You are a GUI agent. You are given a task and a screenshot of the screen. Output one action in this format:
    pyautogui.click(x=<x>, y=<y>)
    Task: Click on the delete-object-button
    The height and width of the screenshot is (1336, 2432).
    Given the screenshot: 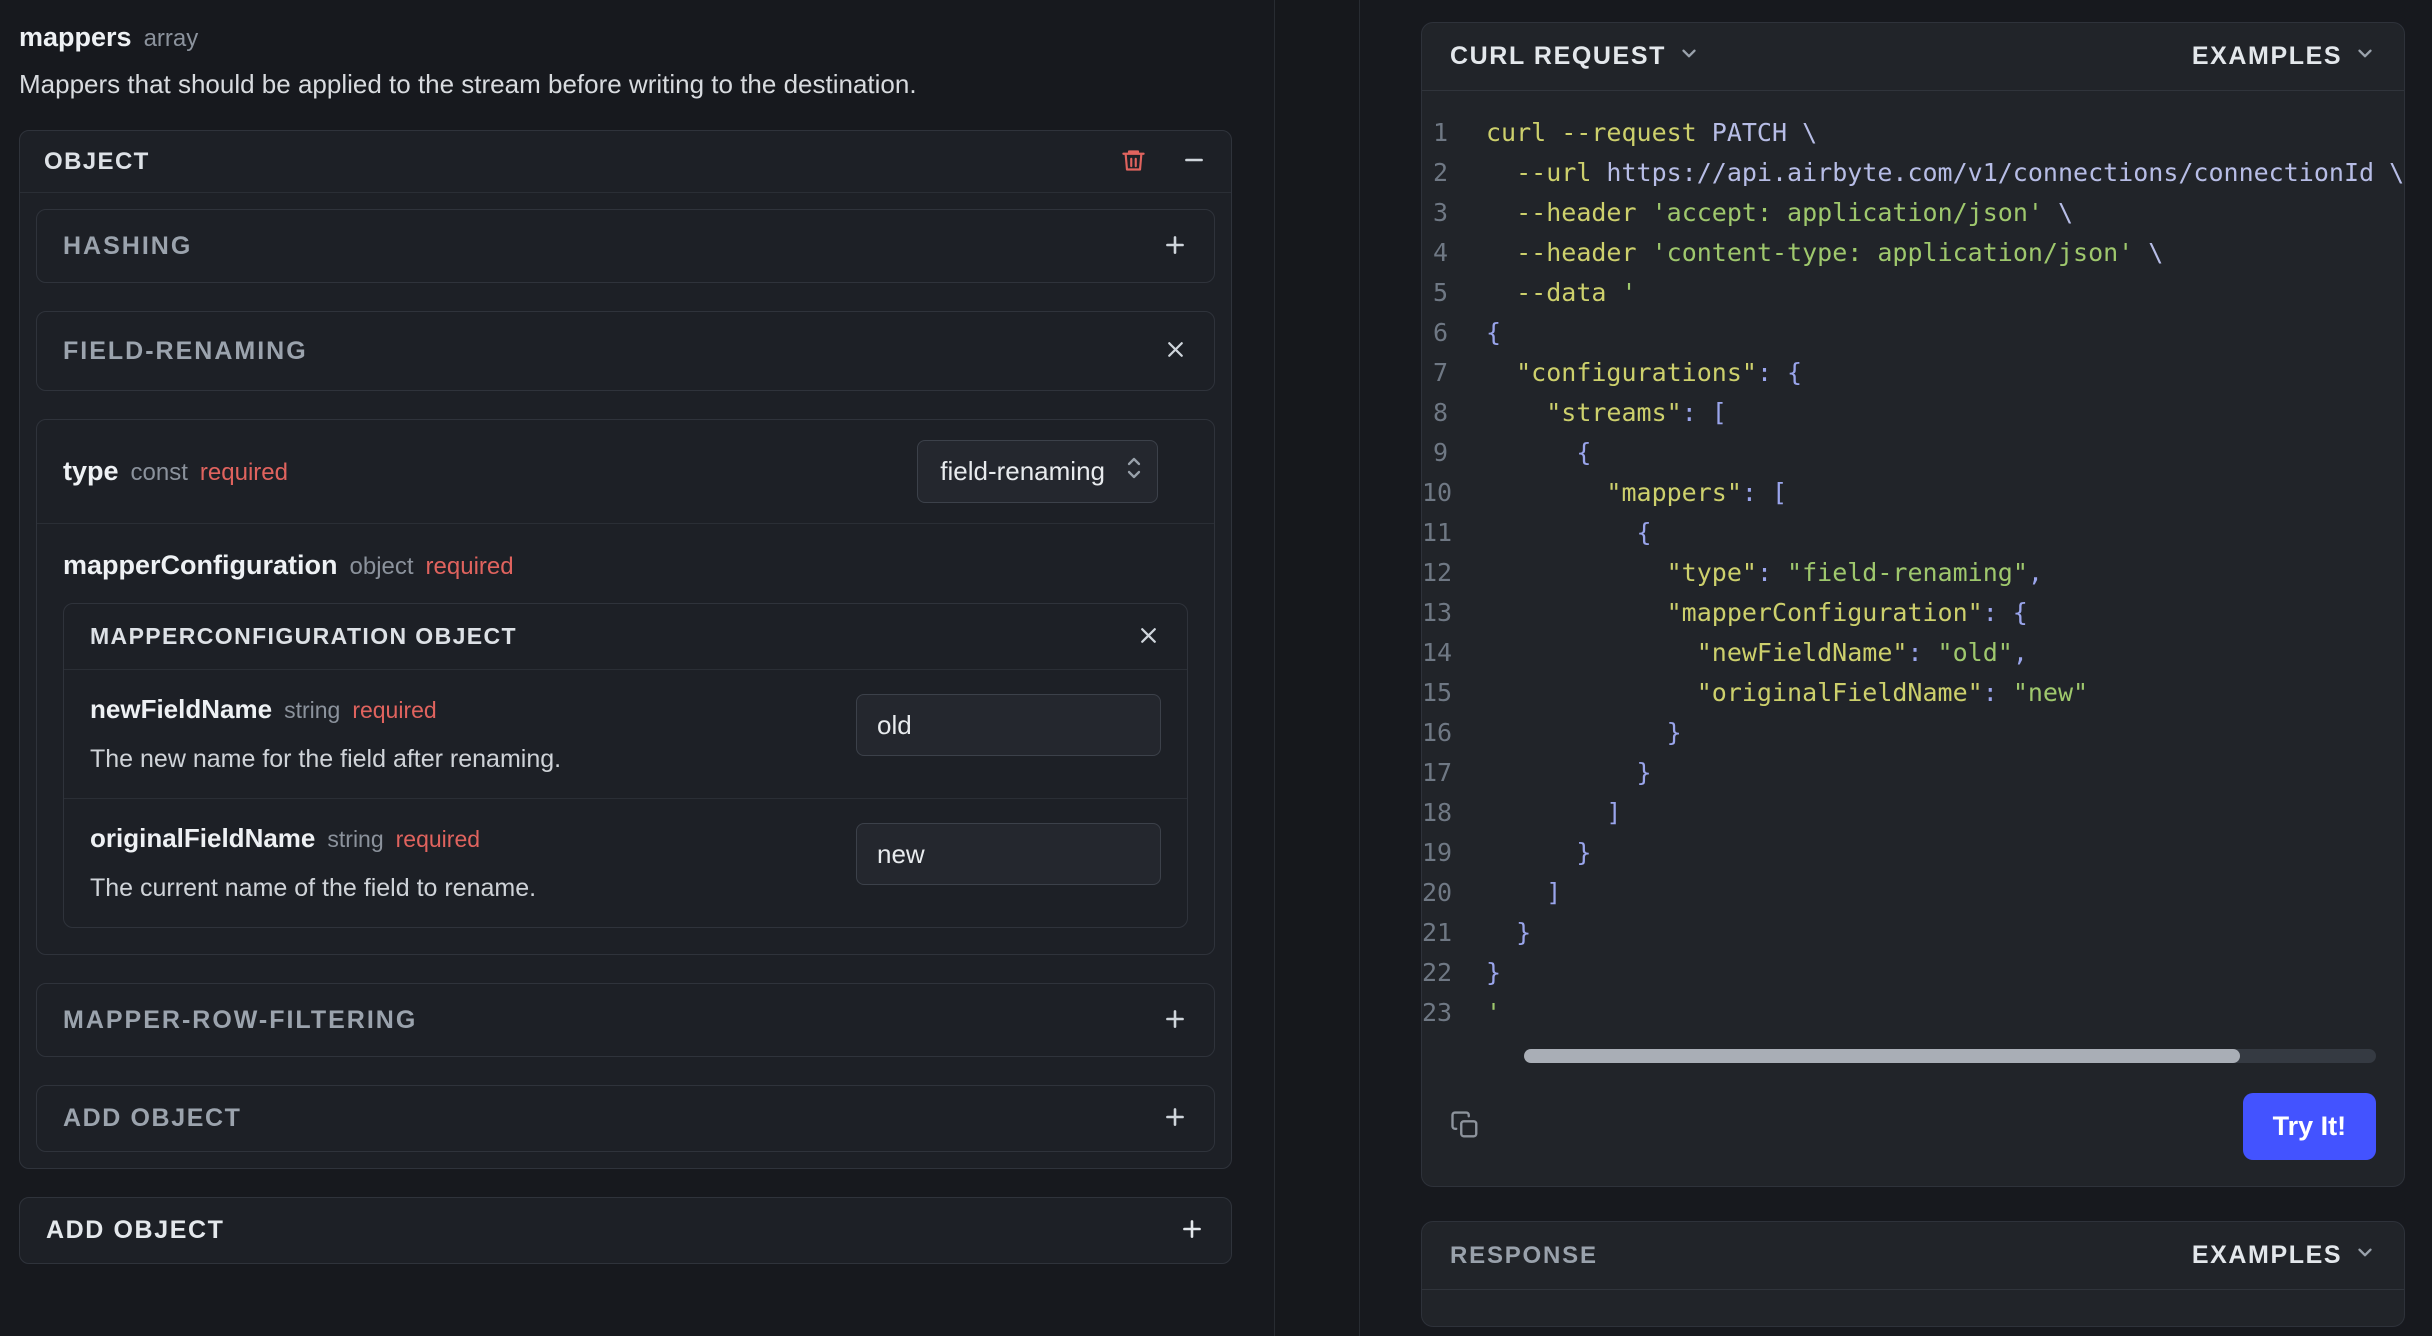 What is the action you would take?
    pyautogui.click(x=1133, y=162)
    